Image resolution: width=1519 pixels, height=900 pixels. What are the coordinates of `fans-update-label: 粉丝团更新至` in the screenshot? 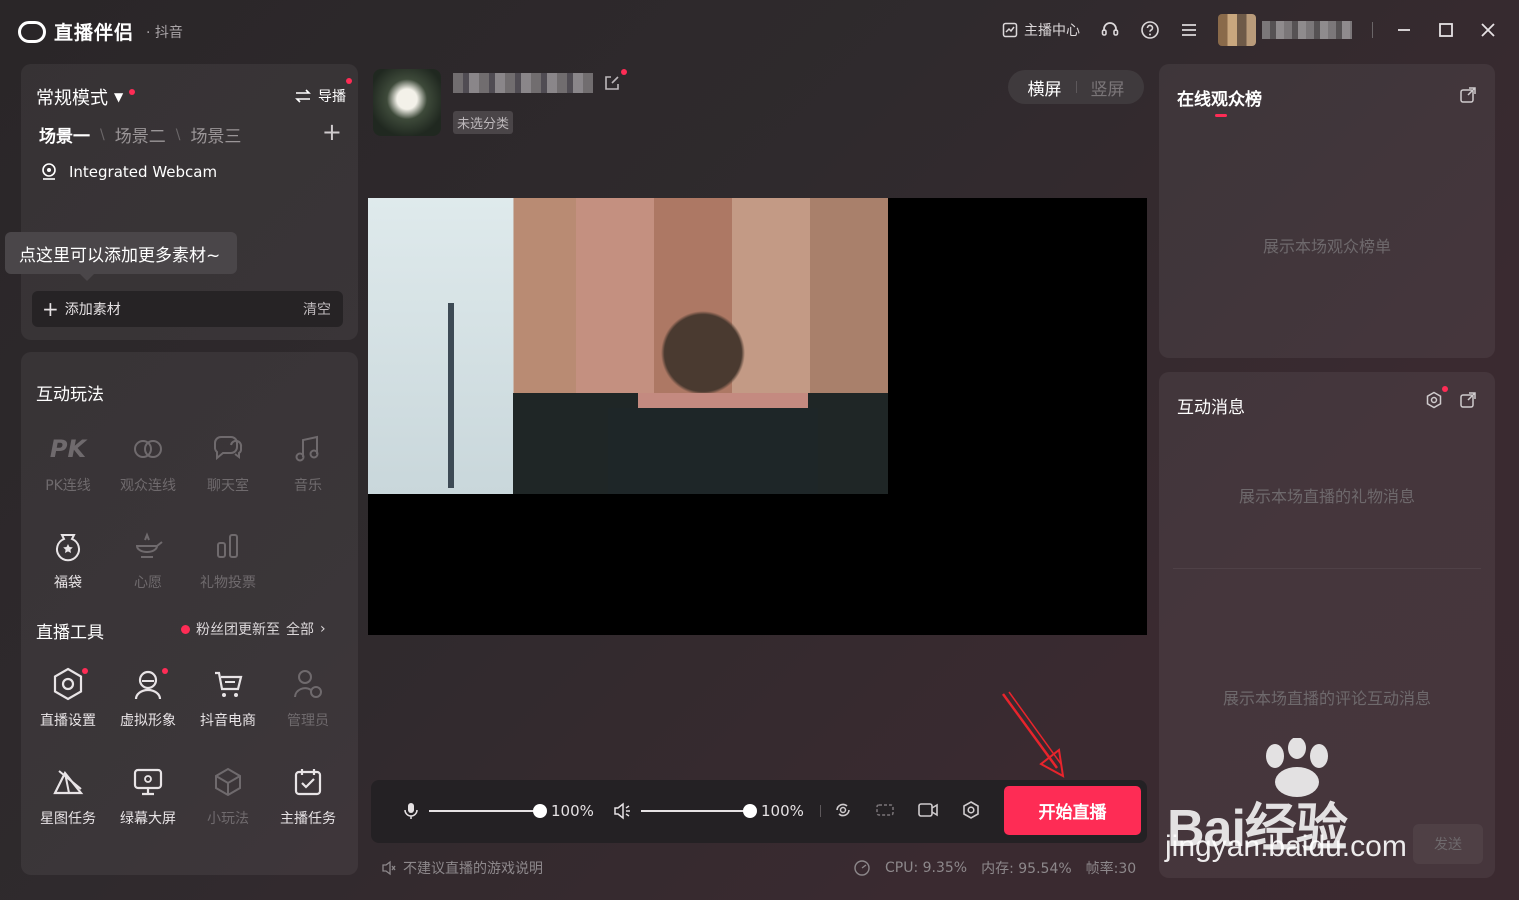 It's located at (238, 630).